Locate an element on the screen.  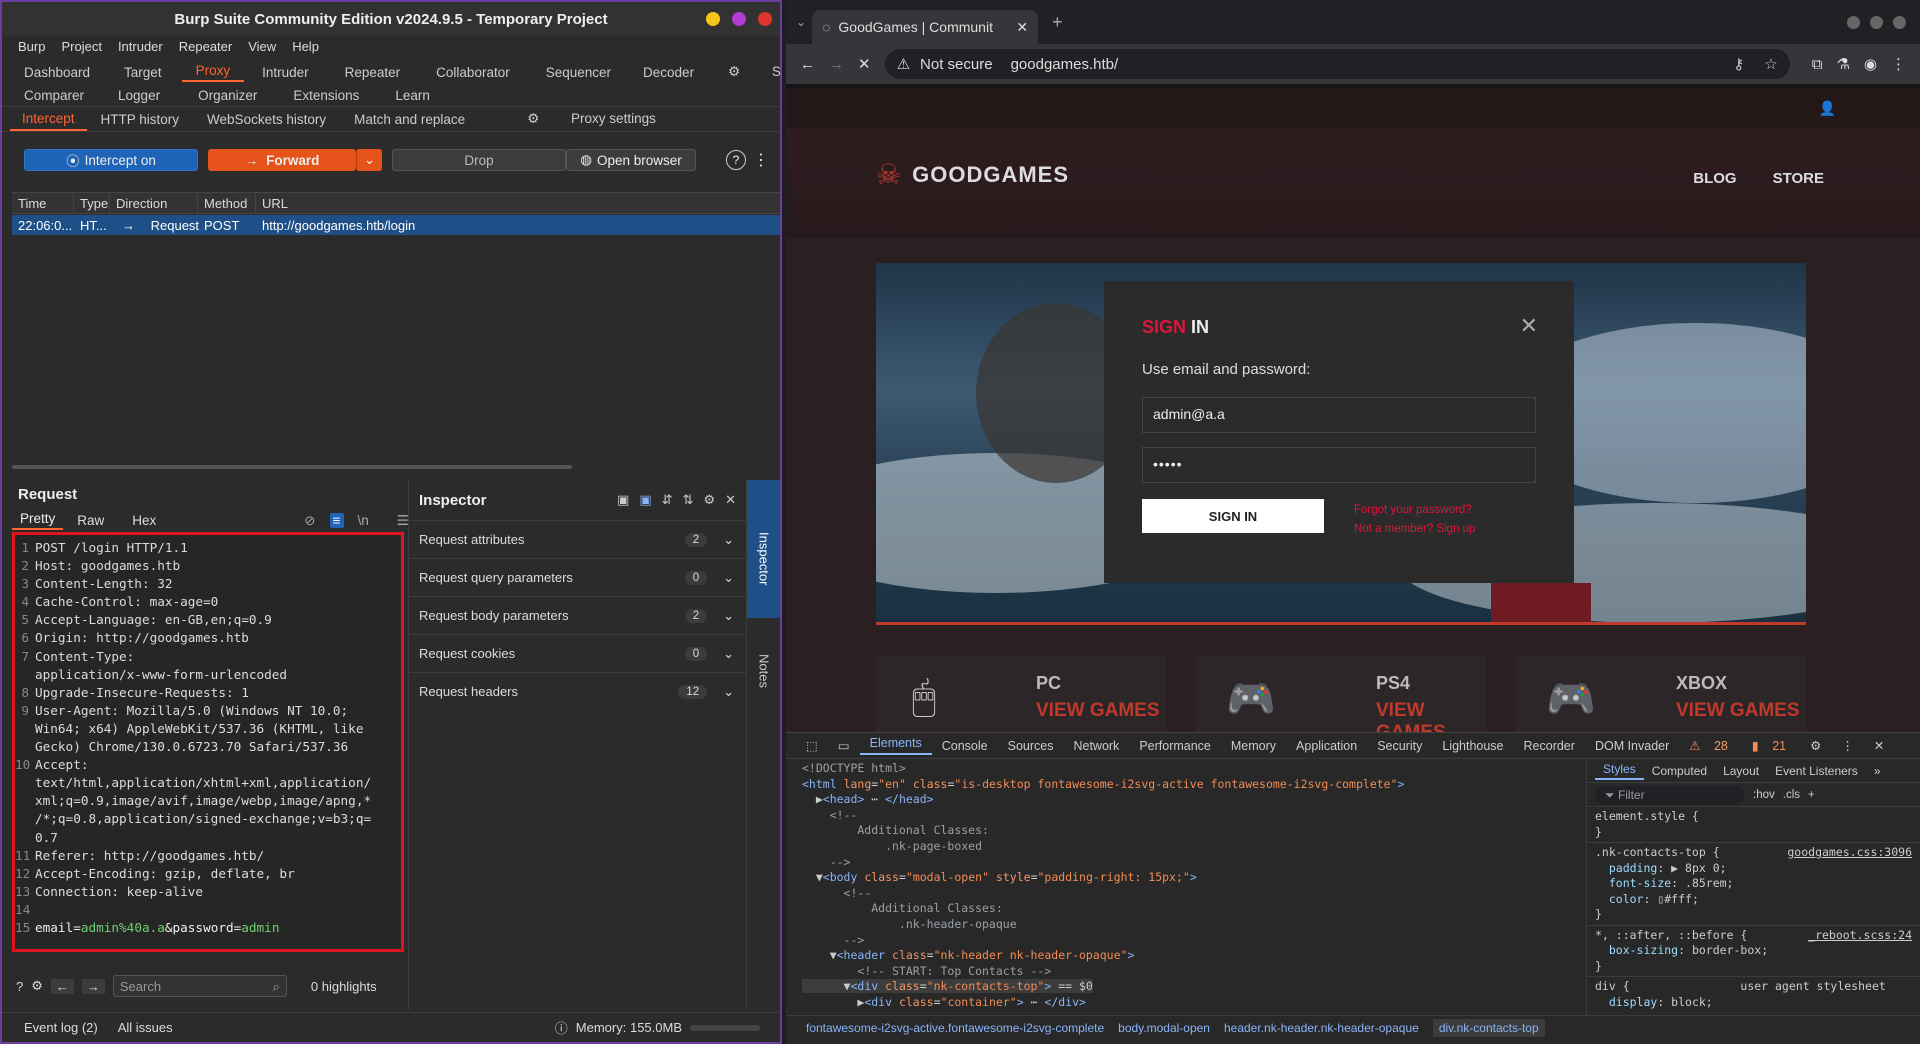
tab-security: Security is located at coordinates (1399, 746).